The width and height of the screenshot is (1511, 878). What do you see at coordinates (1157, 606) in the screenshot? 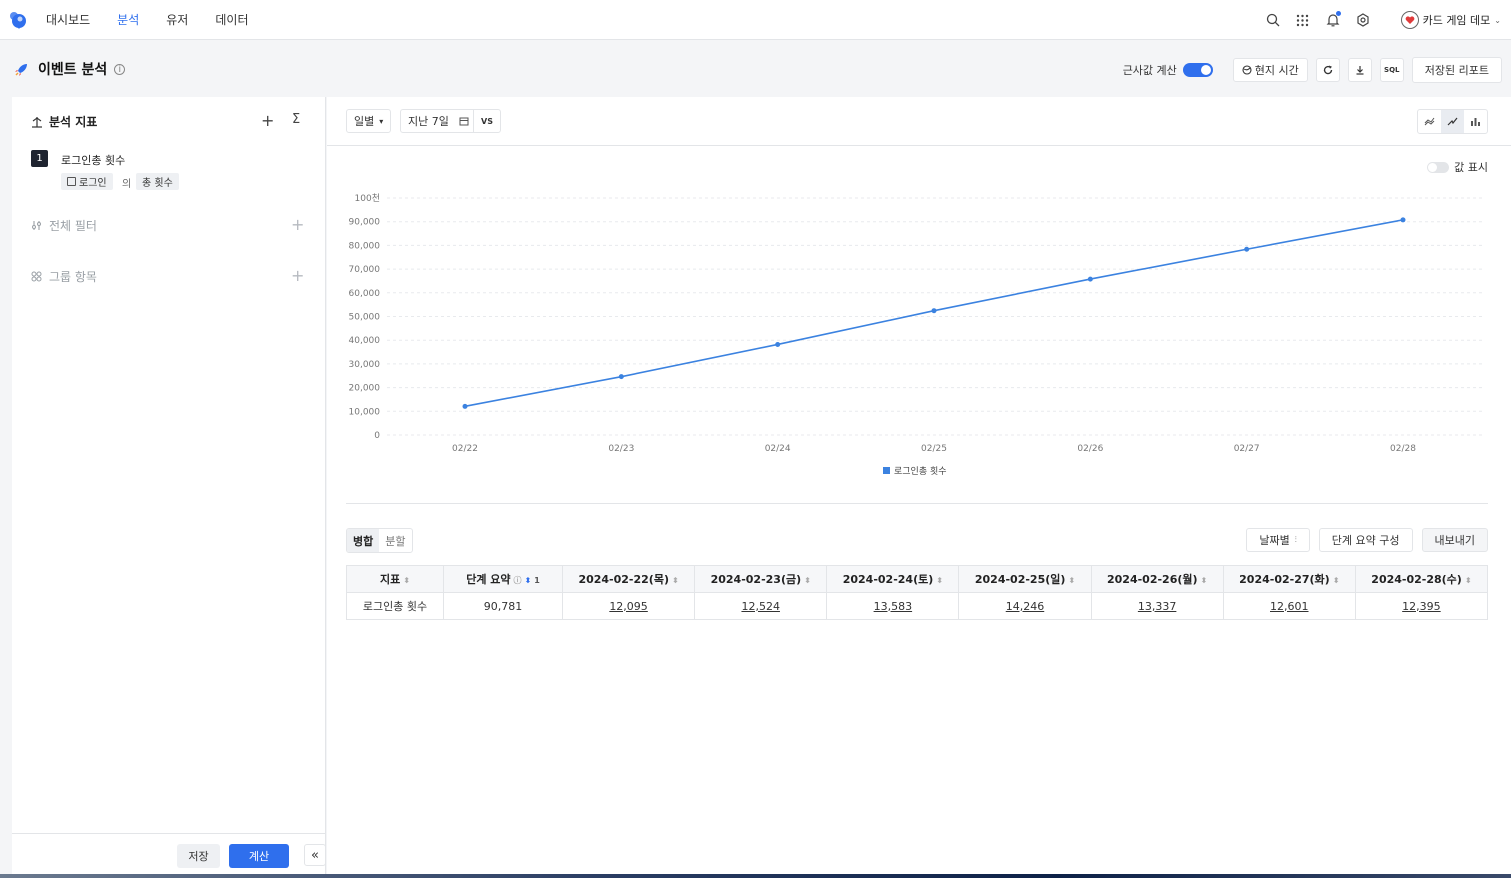
I see `table-cell-value: 13,337` at bounding box center [1157, 606].